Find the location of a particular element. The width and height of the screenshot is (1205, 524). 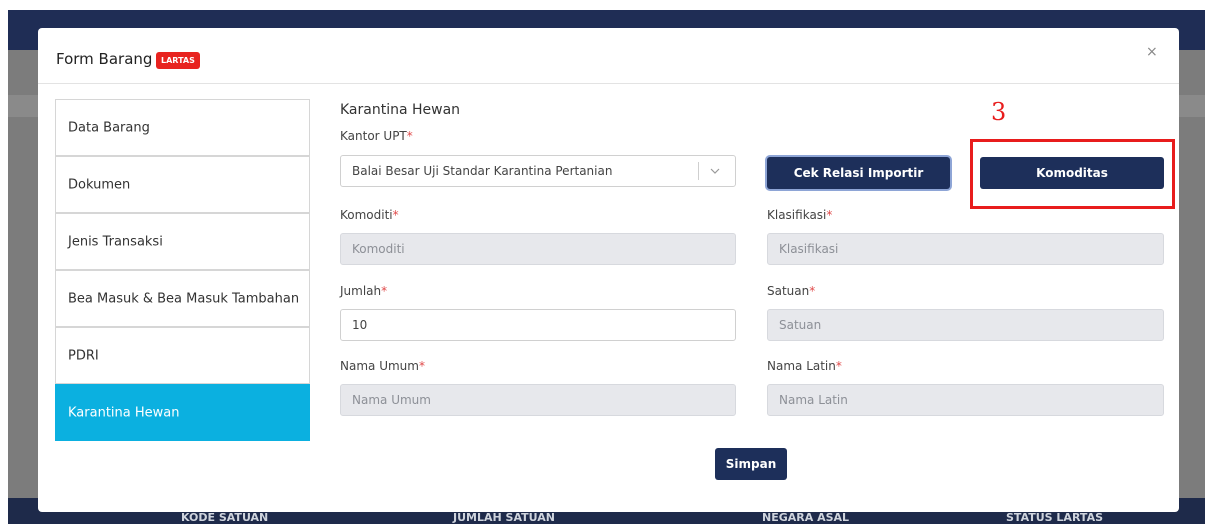

kantor-upt-label-text: Kantor UPT is located at coordinates (373, 136).